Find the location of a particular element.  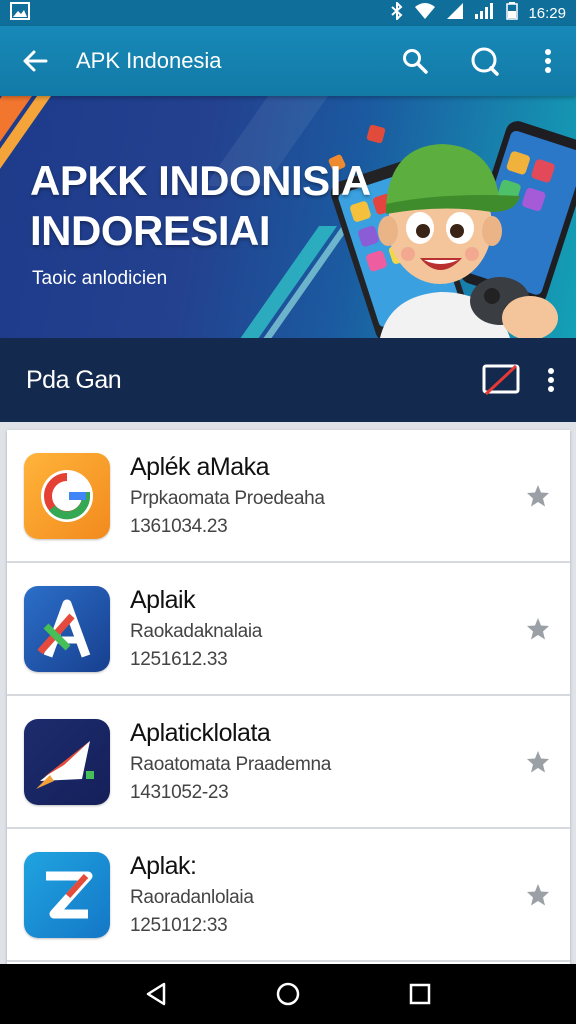

section-header: Pda Gan is located at coordinates (288, 380).